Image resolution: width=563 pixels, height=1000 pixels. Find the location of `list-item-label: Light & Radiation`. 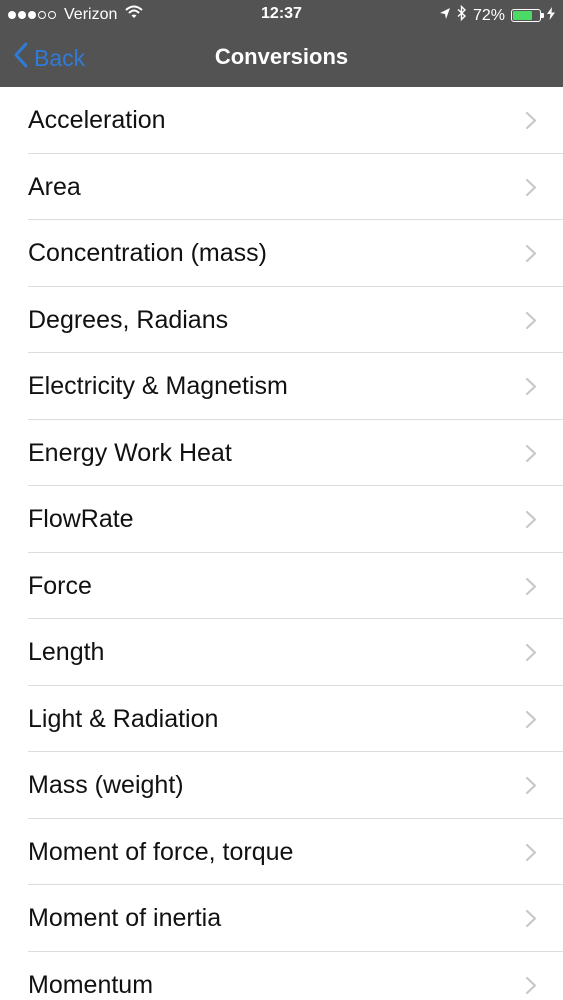

list-item-label: Light & Radiation is located at coordinates (123, 718).